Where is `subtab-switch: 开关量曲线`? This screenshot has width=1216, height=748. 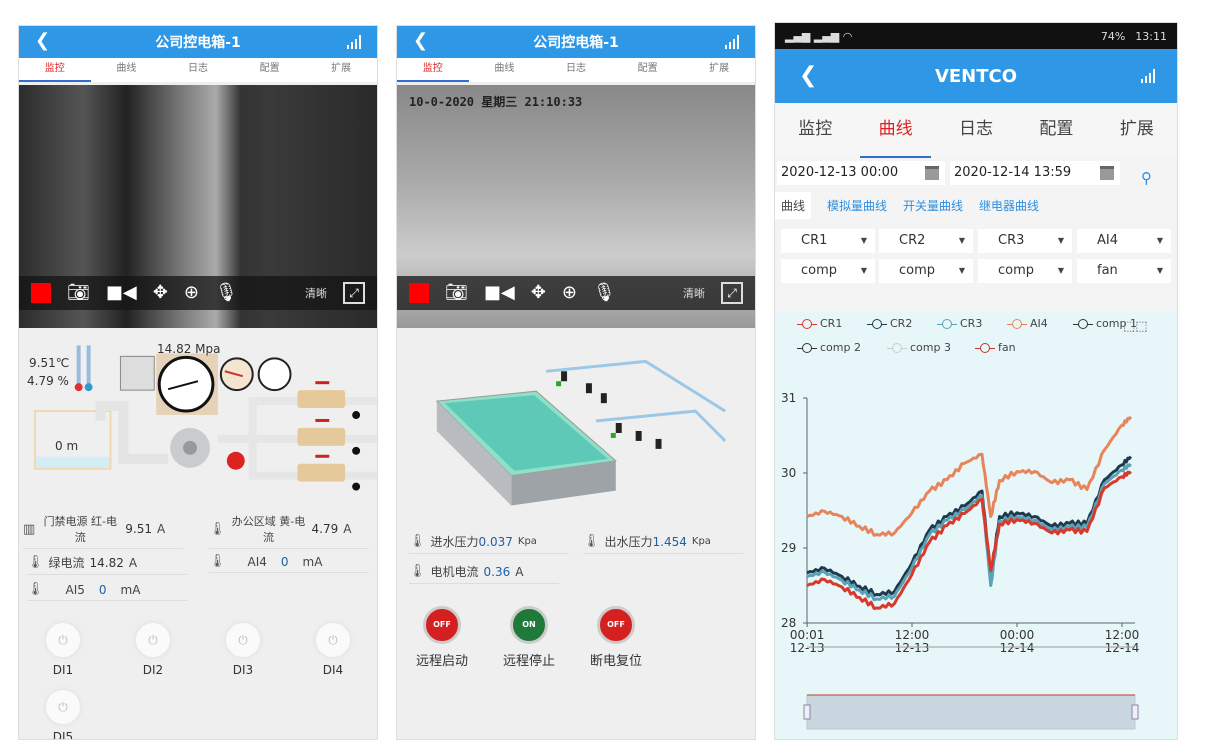 subtab-switch: 开关量曲线 is located at coordinates (933, 205).